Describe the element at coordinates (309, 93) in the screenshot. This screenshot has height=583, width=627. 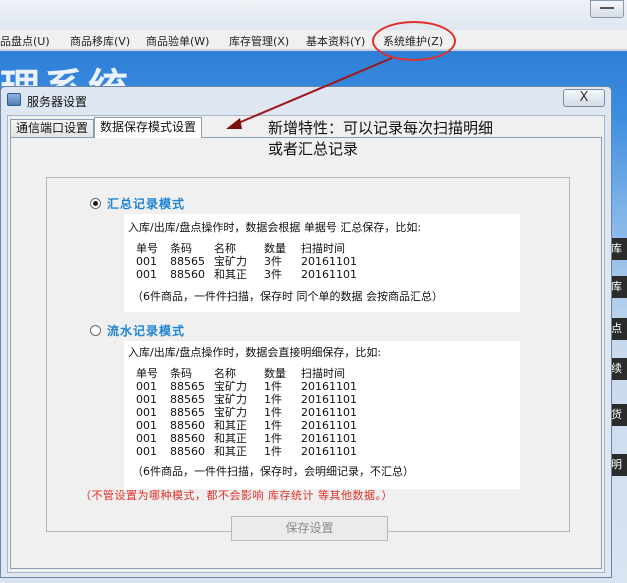
I see `annotation-arrow` at that location.